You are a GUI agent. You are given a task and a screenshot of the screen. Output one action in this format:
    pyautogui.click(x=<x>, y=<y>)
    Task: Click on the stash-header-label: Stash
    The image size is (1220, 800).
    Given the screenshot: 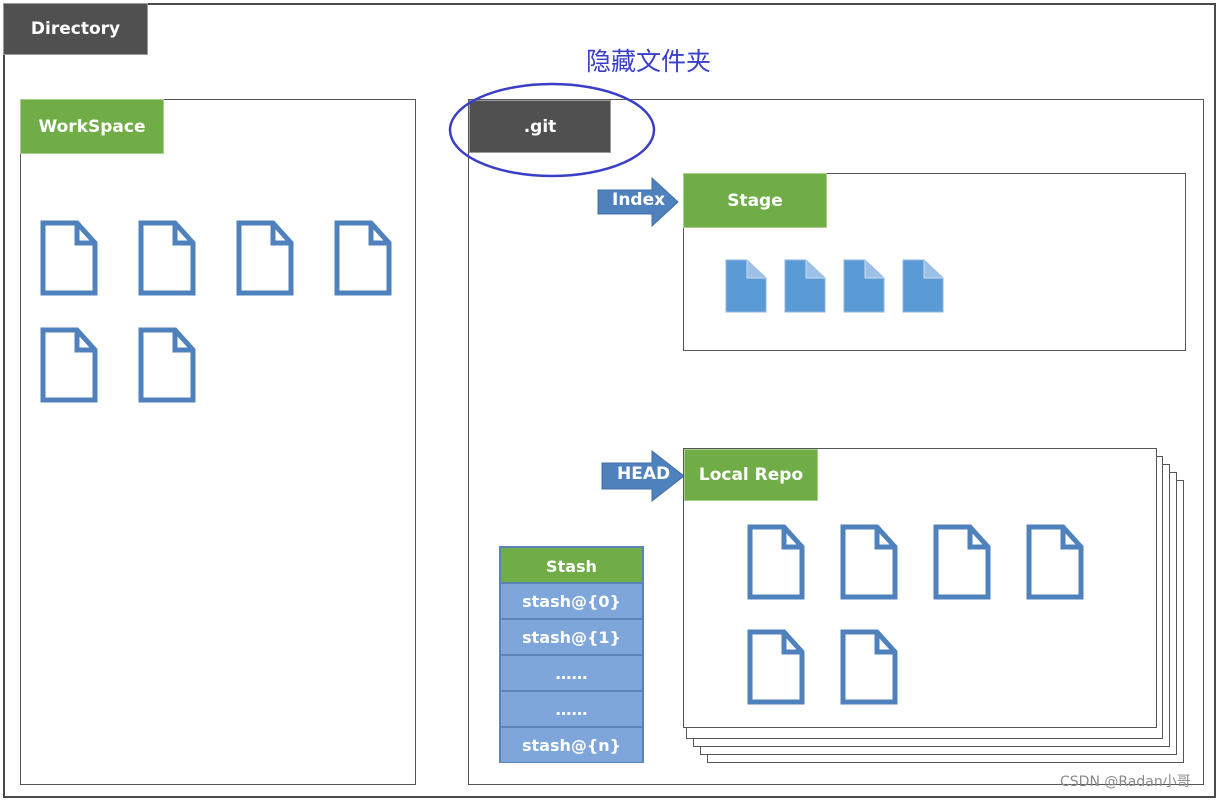 What is the action you would take?
    pyautogui.click(x=571, y=566)
    